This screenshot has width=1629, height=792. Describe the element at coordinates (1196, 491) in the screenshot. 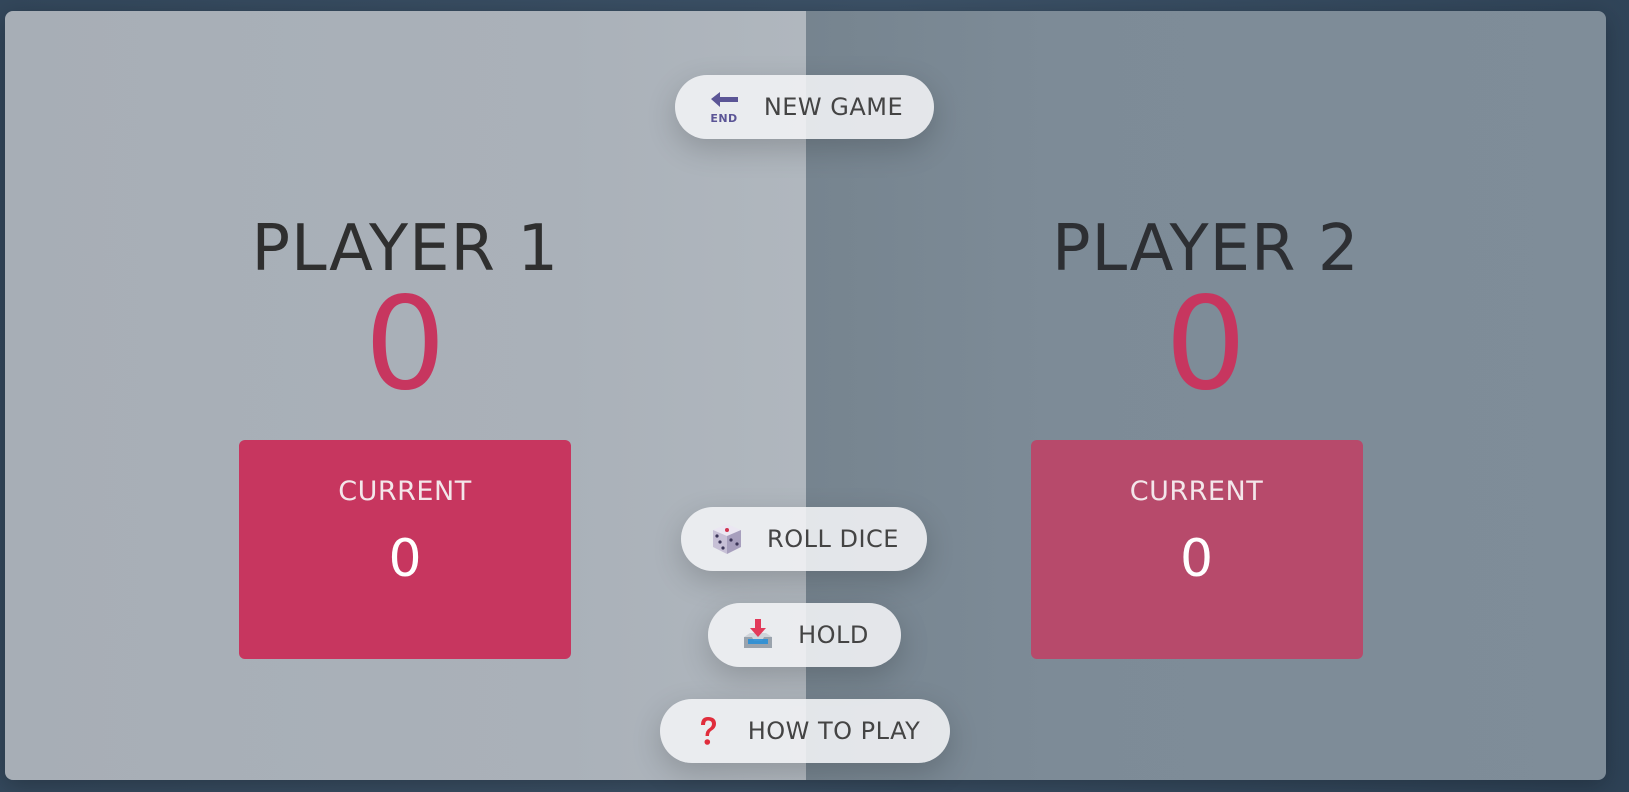

I see `player-2-current-label: CURRENT` at that location.